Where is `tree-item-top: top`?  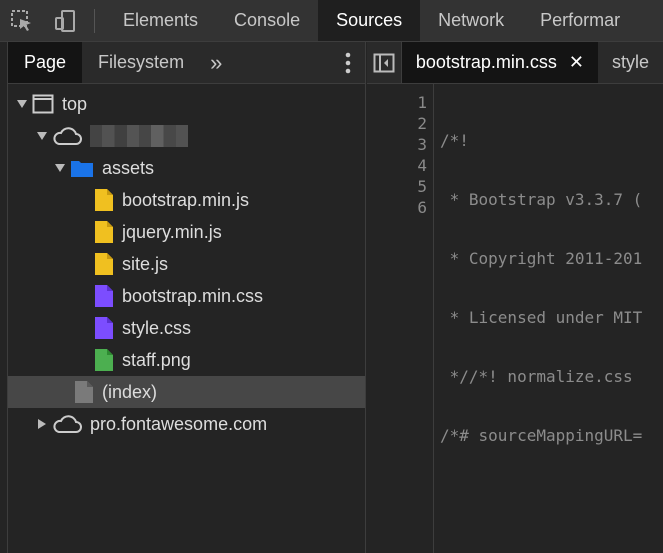 tree-item-top: top is located at coordinates (186, 104).